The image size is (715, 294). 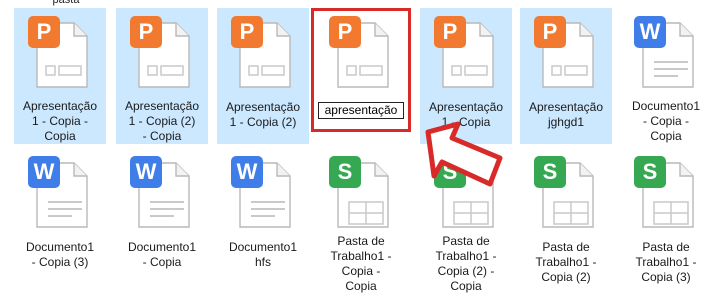 I want to click on file-name-label: Documento1 hfs, so click(x=263, y=255).